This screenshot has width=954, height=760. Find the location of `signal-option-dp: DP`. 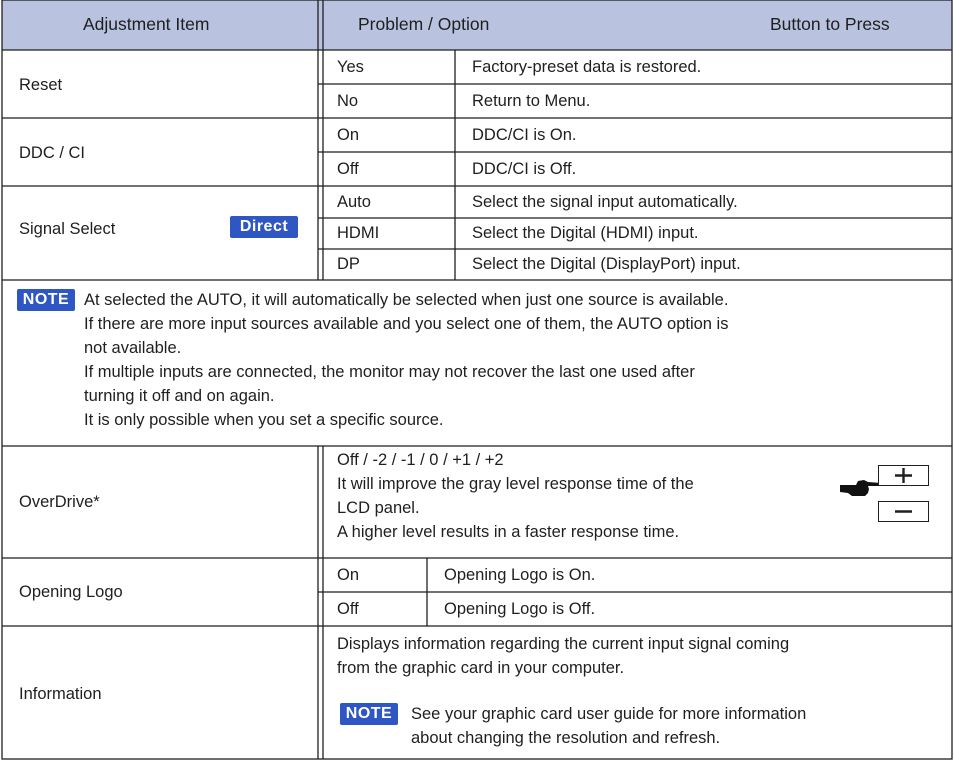

signal-option-dp: DP is located at coordinates (348, 264).